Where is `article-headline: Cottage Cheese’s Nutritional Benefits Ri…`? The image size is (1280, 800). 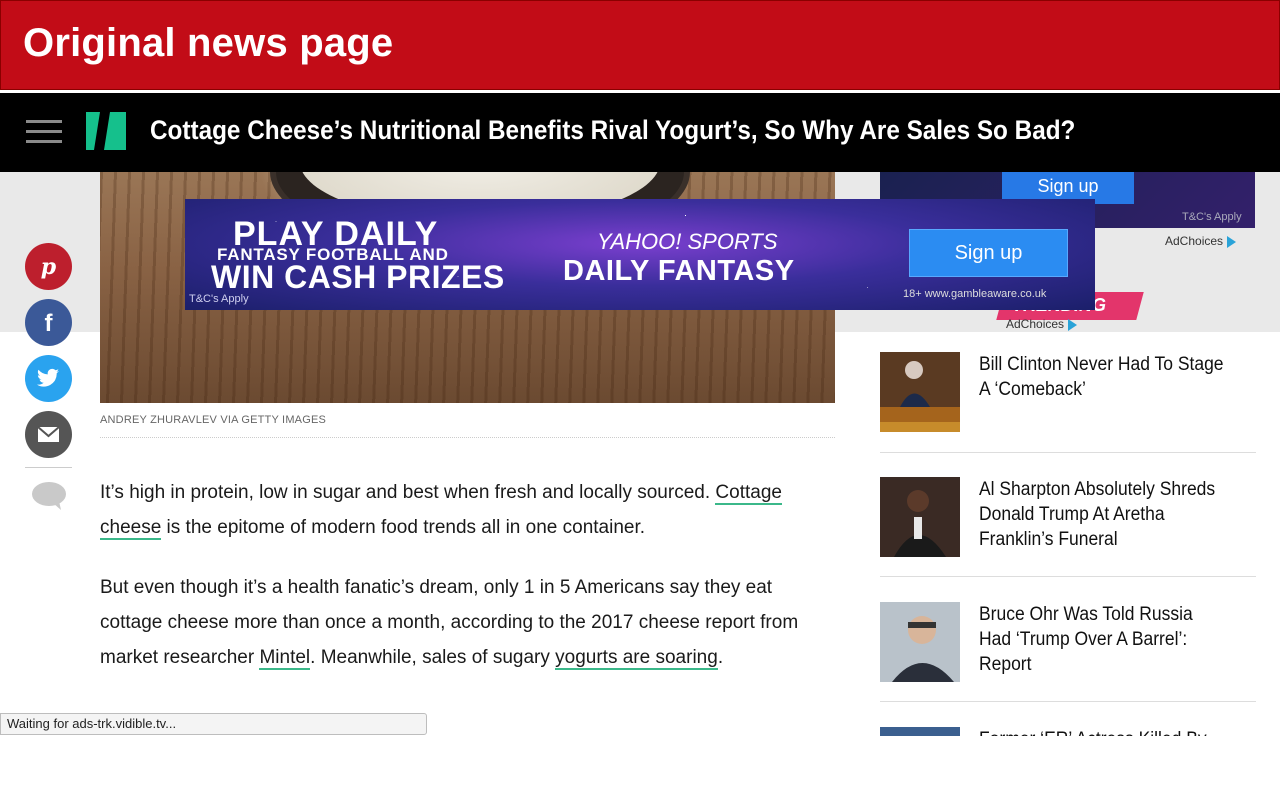
article-headline: Cottage Cheese’s Nutritional Benefits Ri… is located at coordinates (613, 130).